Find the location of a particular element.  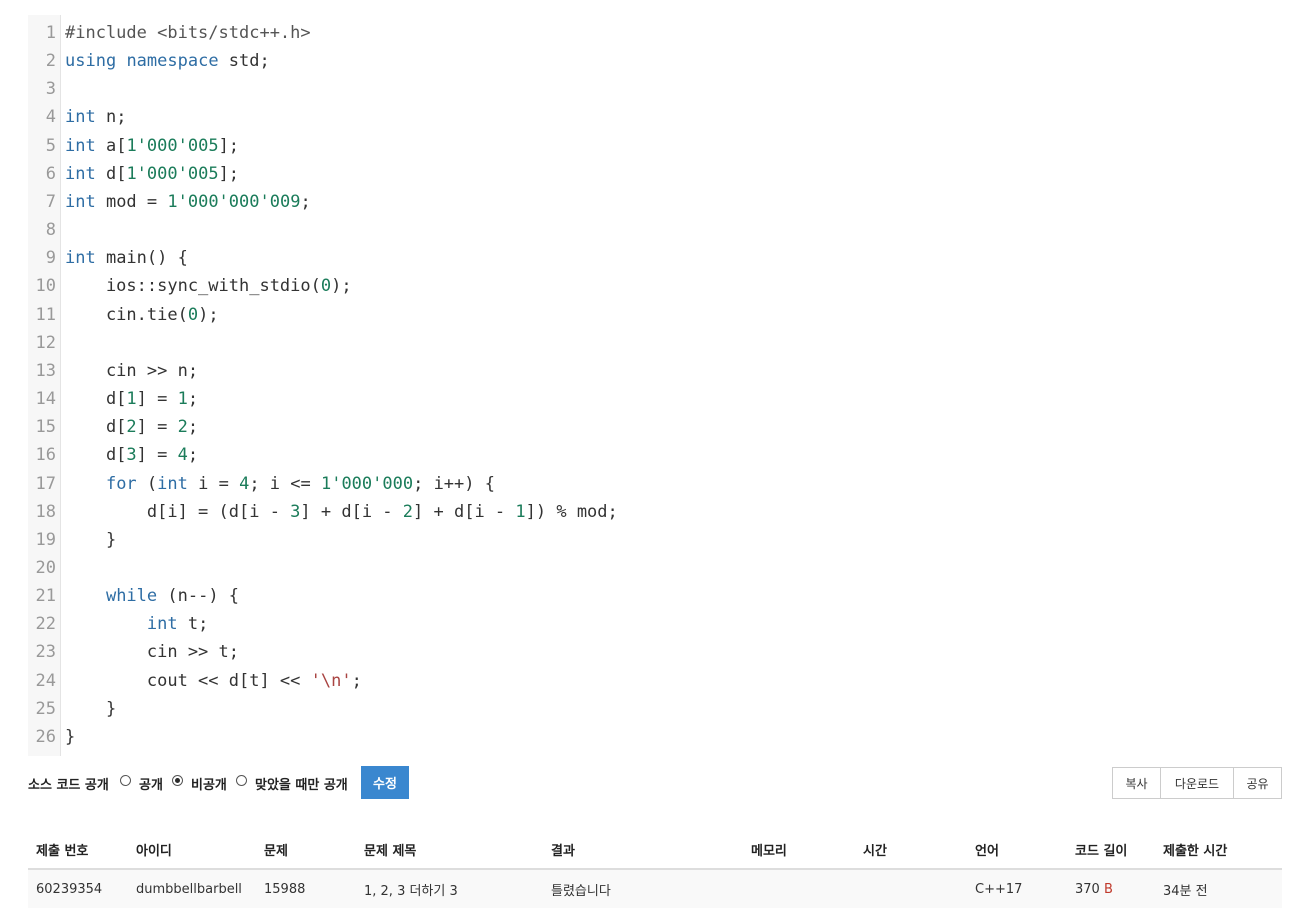

line-number: 12 is located at coordinates (45, 342).